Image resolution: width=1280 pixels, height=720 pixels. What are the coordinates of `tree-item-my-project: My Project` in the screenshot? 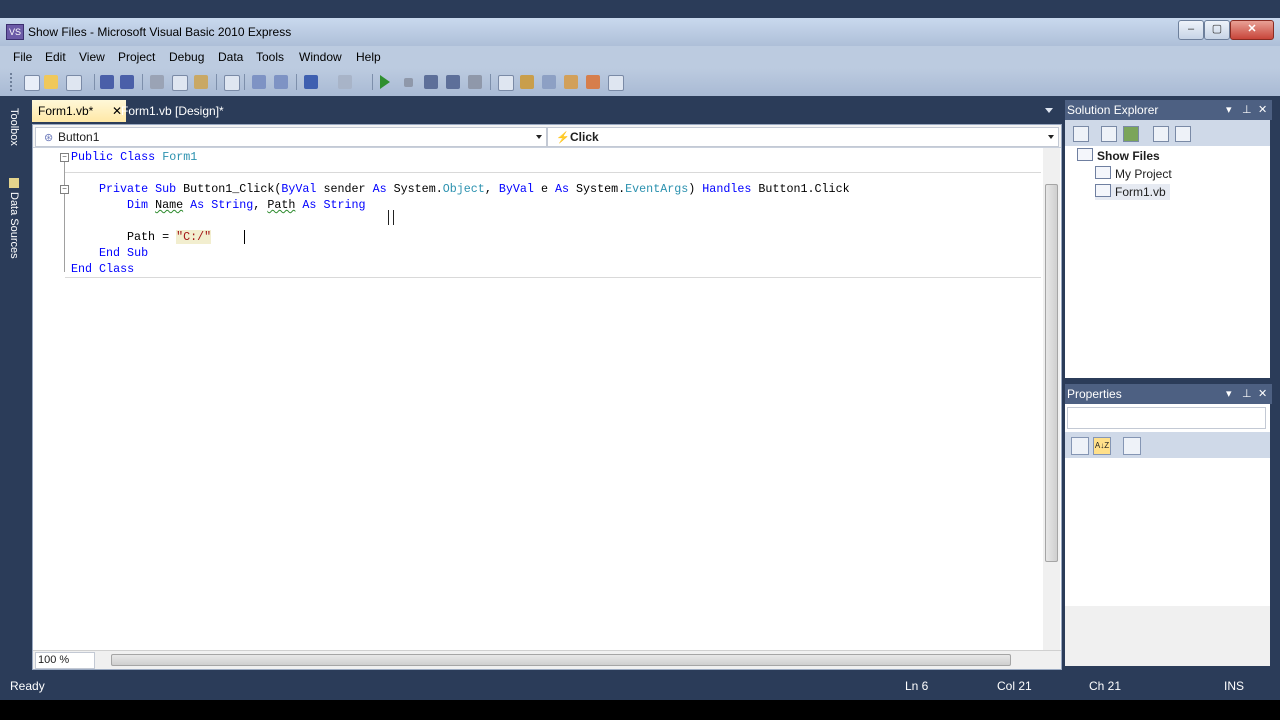 It's located at (1133, 174).